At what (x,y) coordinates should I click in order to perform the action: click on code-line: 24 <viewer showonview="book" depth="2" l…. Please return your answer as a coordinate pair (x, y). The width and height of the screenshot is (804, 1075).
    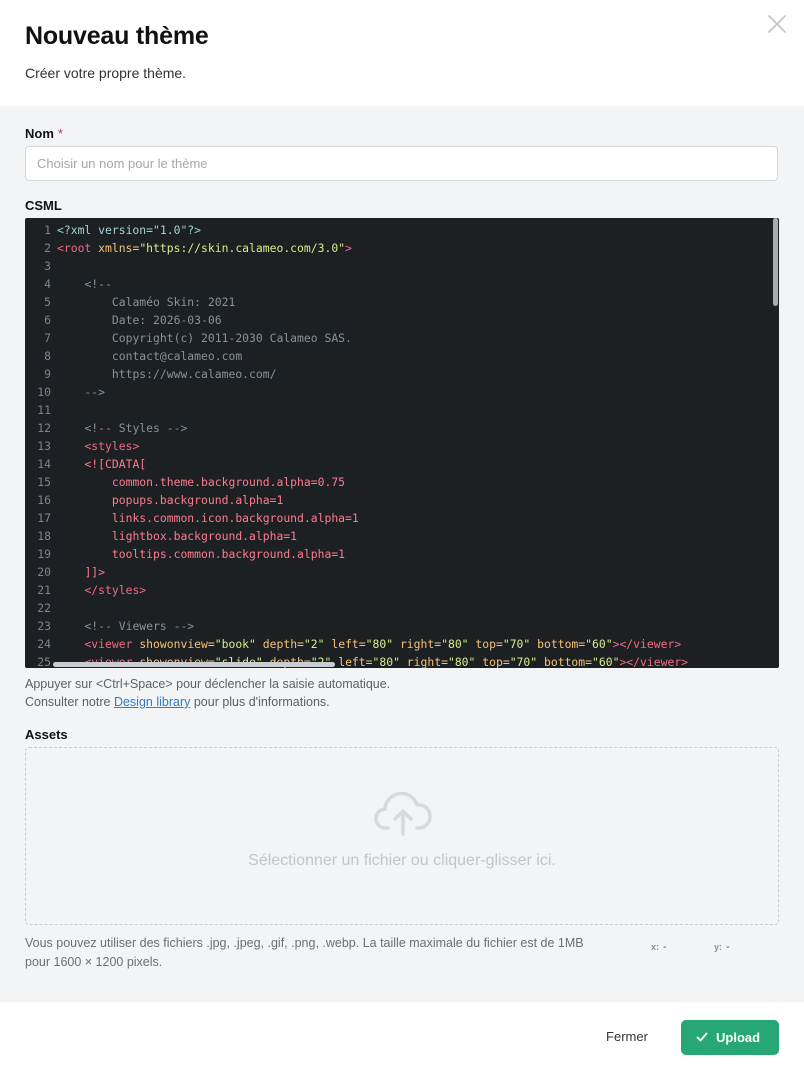
    Looking at the image, I should click on (353, 644).